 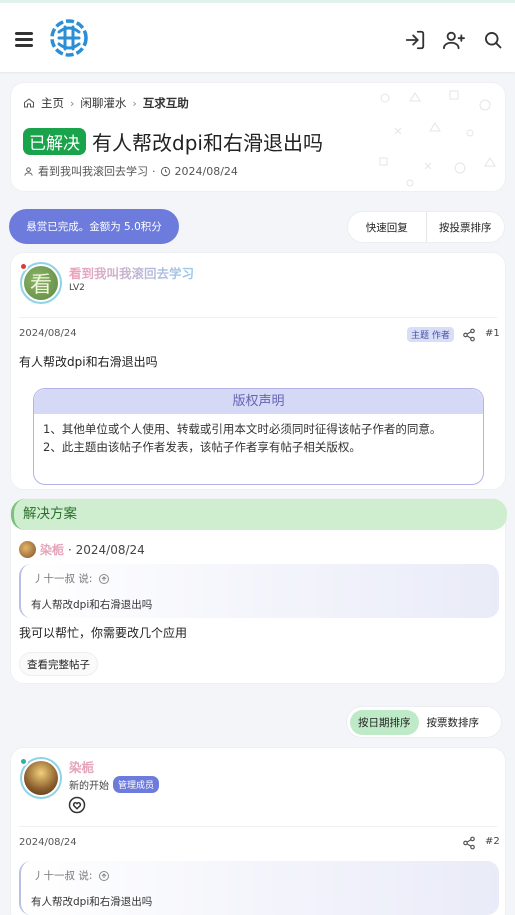 What do you see at coordinates (493, 40) in the screenshot?
I see `search-icon` at bounding box center [493, 40].